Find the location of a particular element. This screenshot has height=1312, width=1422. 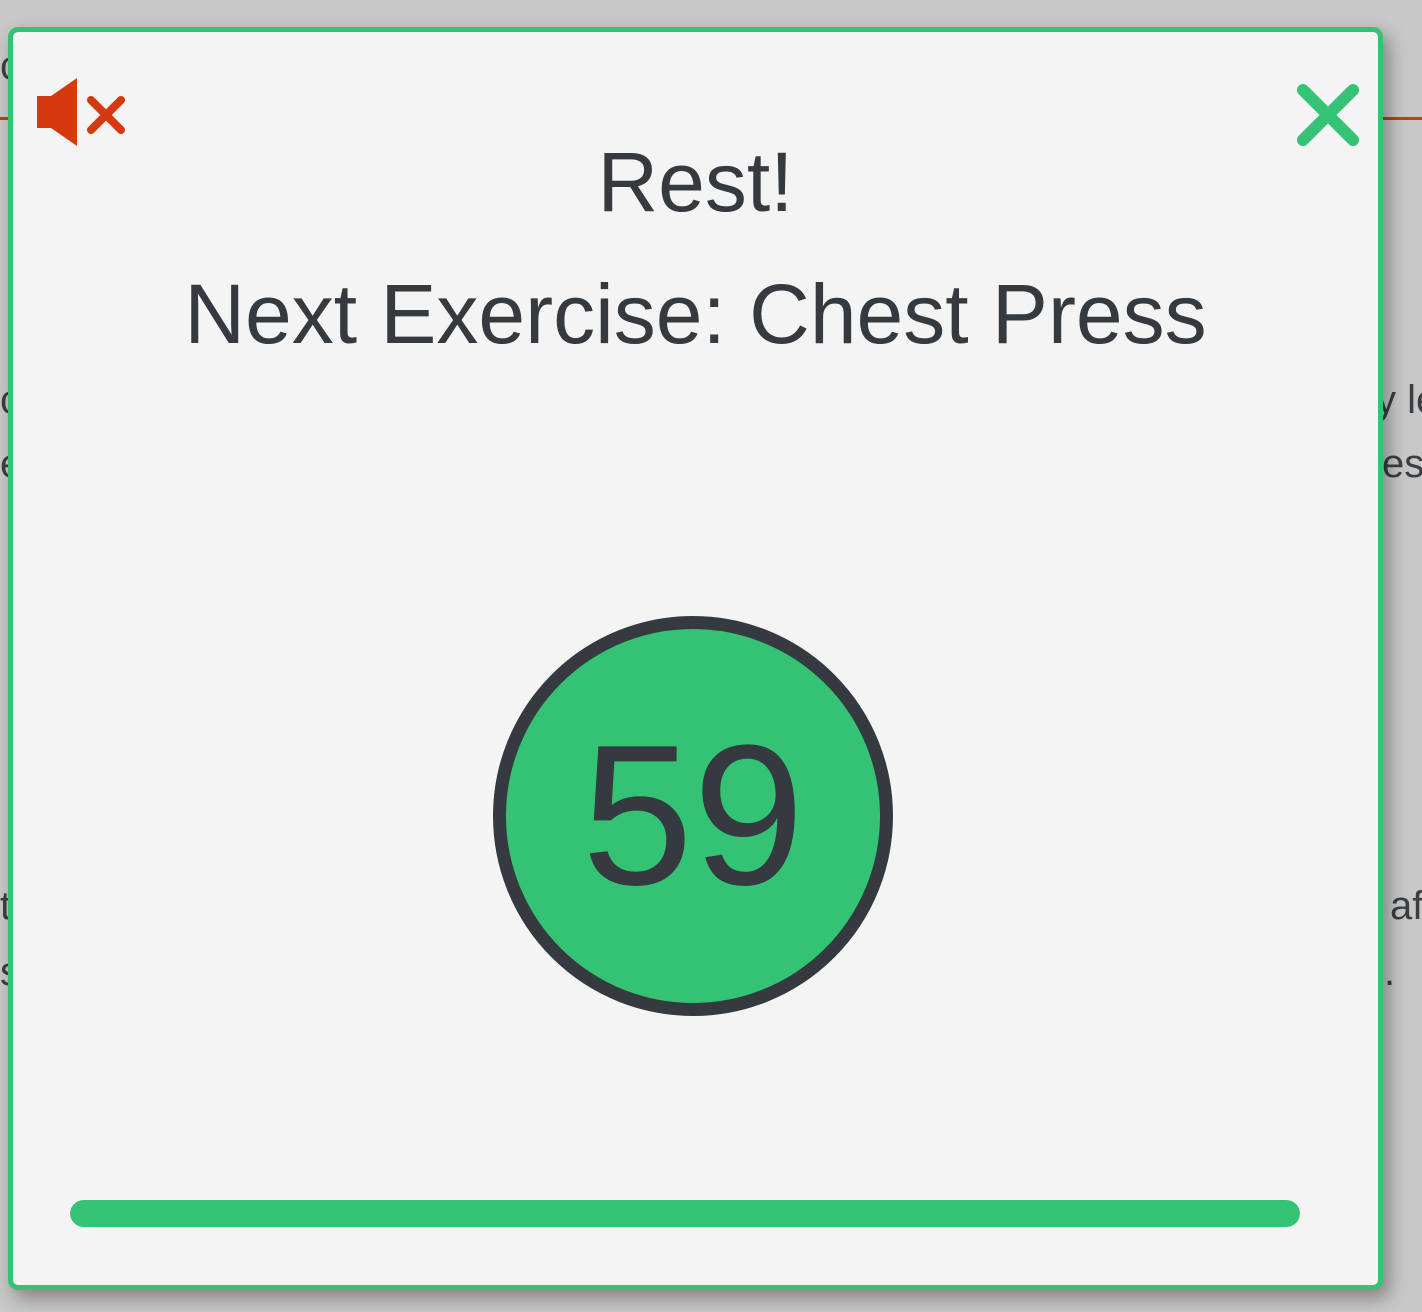

rest-progress-bar is located at coordinates (685, 1213).